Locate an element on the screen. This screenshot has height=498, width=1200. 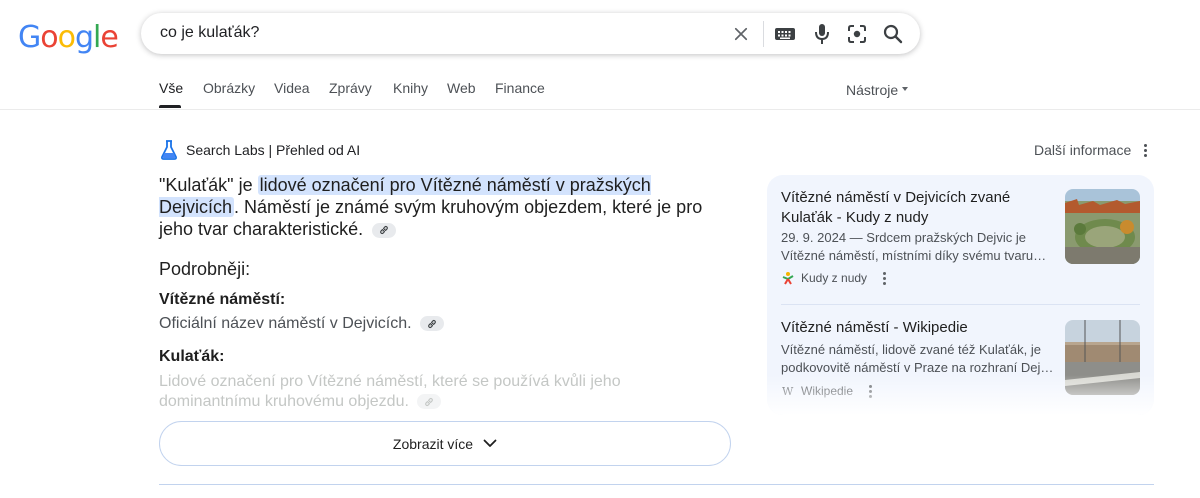
detail-description: Oficiální název náměstí v Dejvicích. is located at coordinates (439, 324).